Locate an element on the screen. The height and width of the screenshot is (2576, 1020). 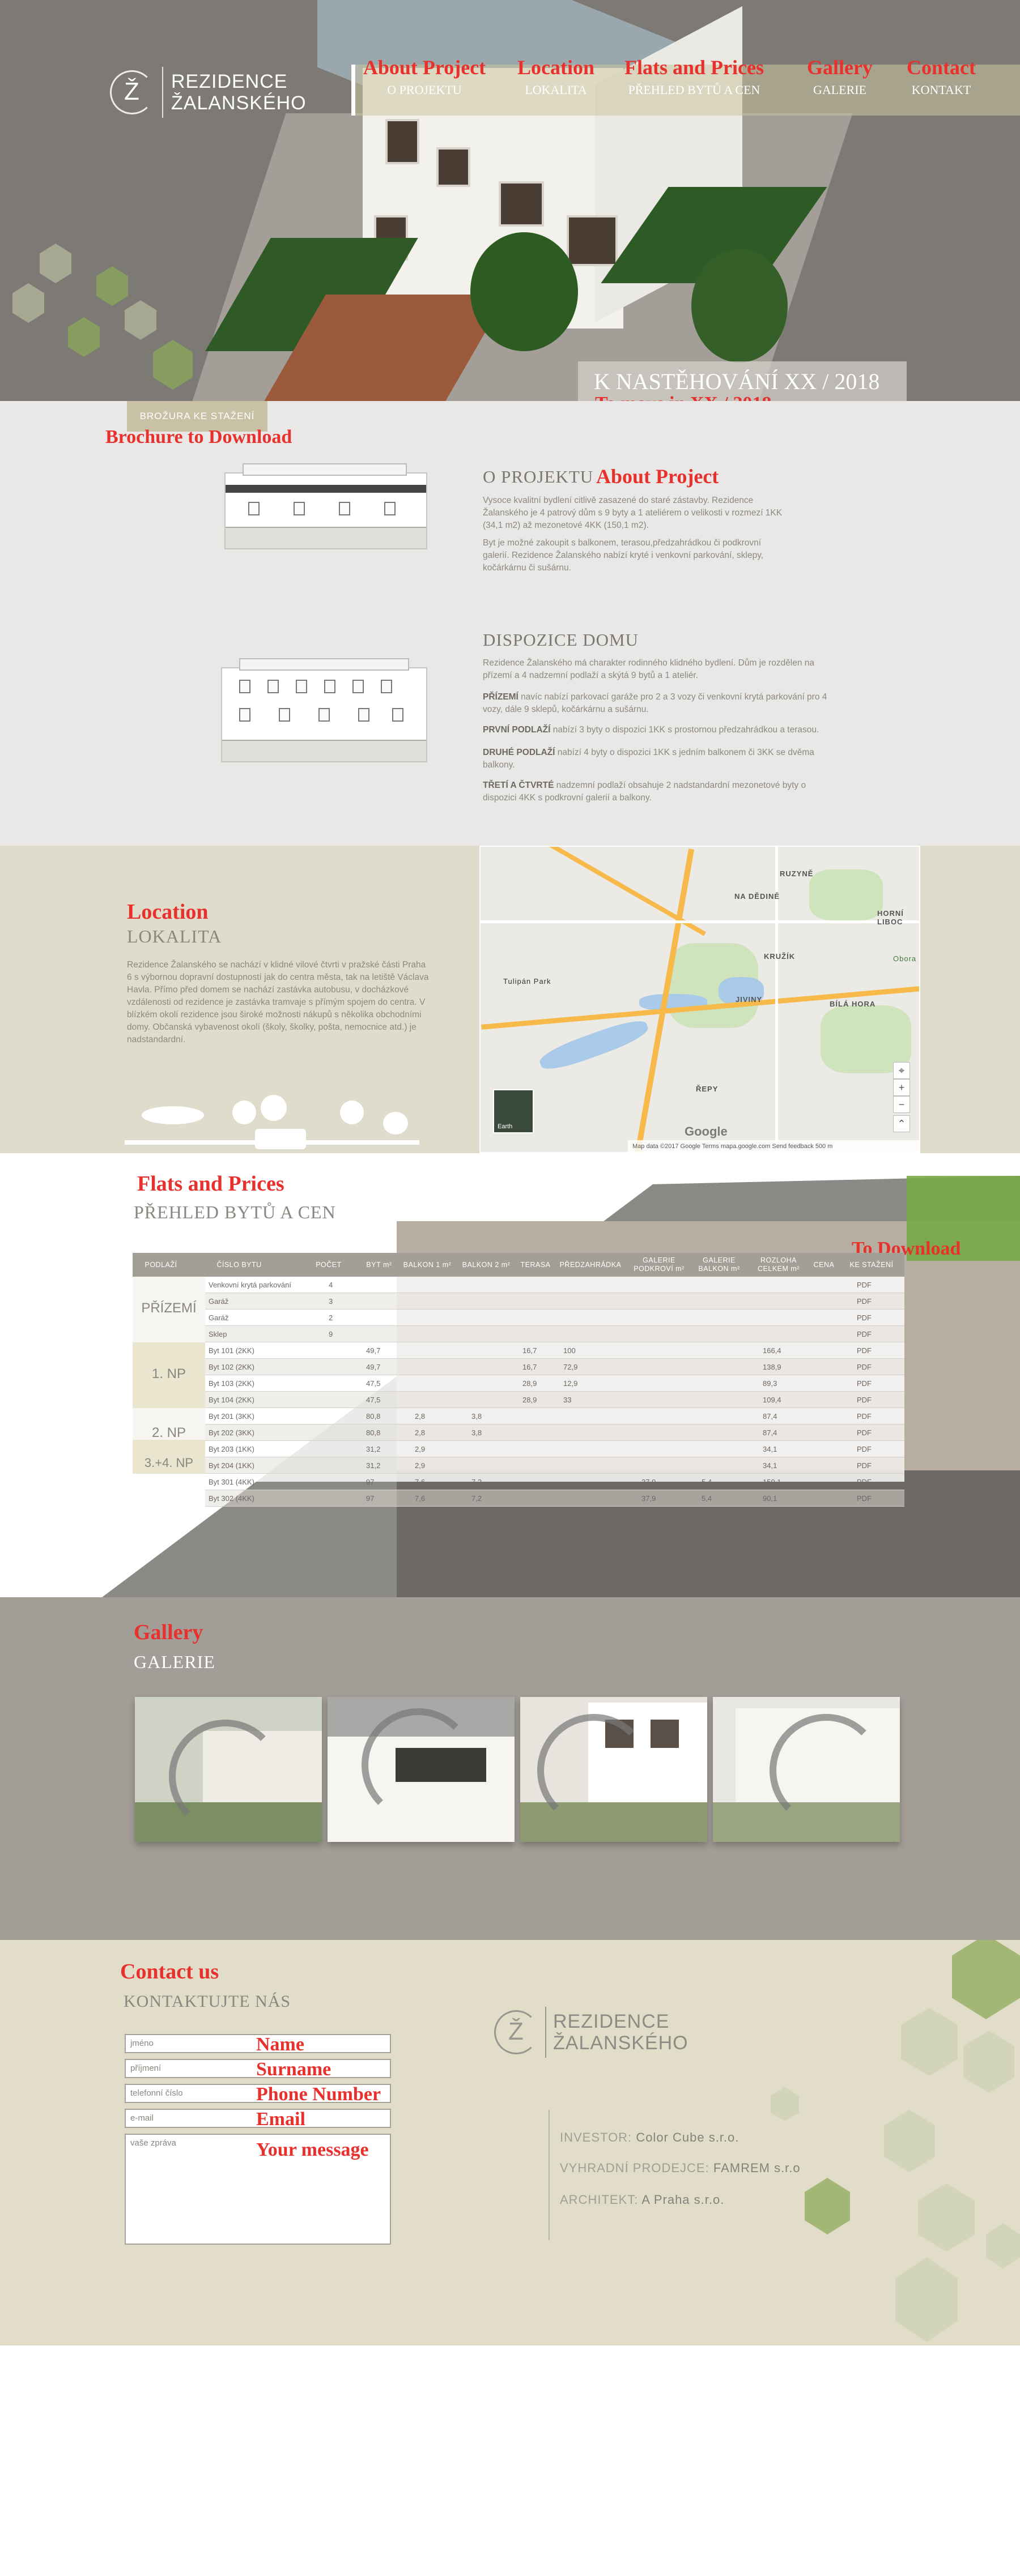
table-header-cell: ČÍSLO BYTU is located at coordinates (239, 1264).